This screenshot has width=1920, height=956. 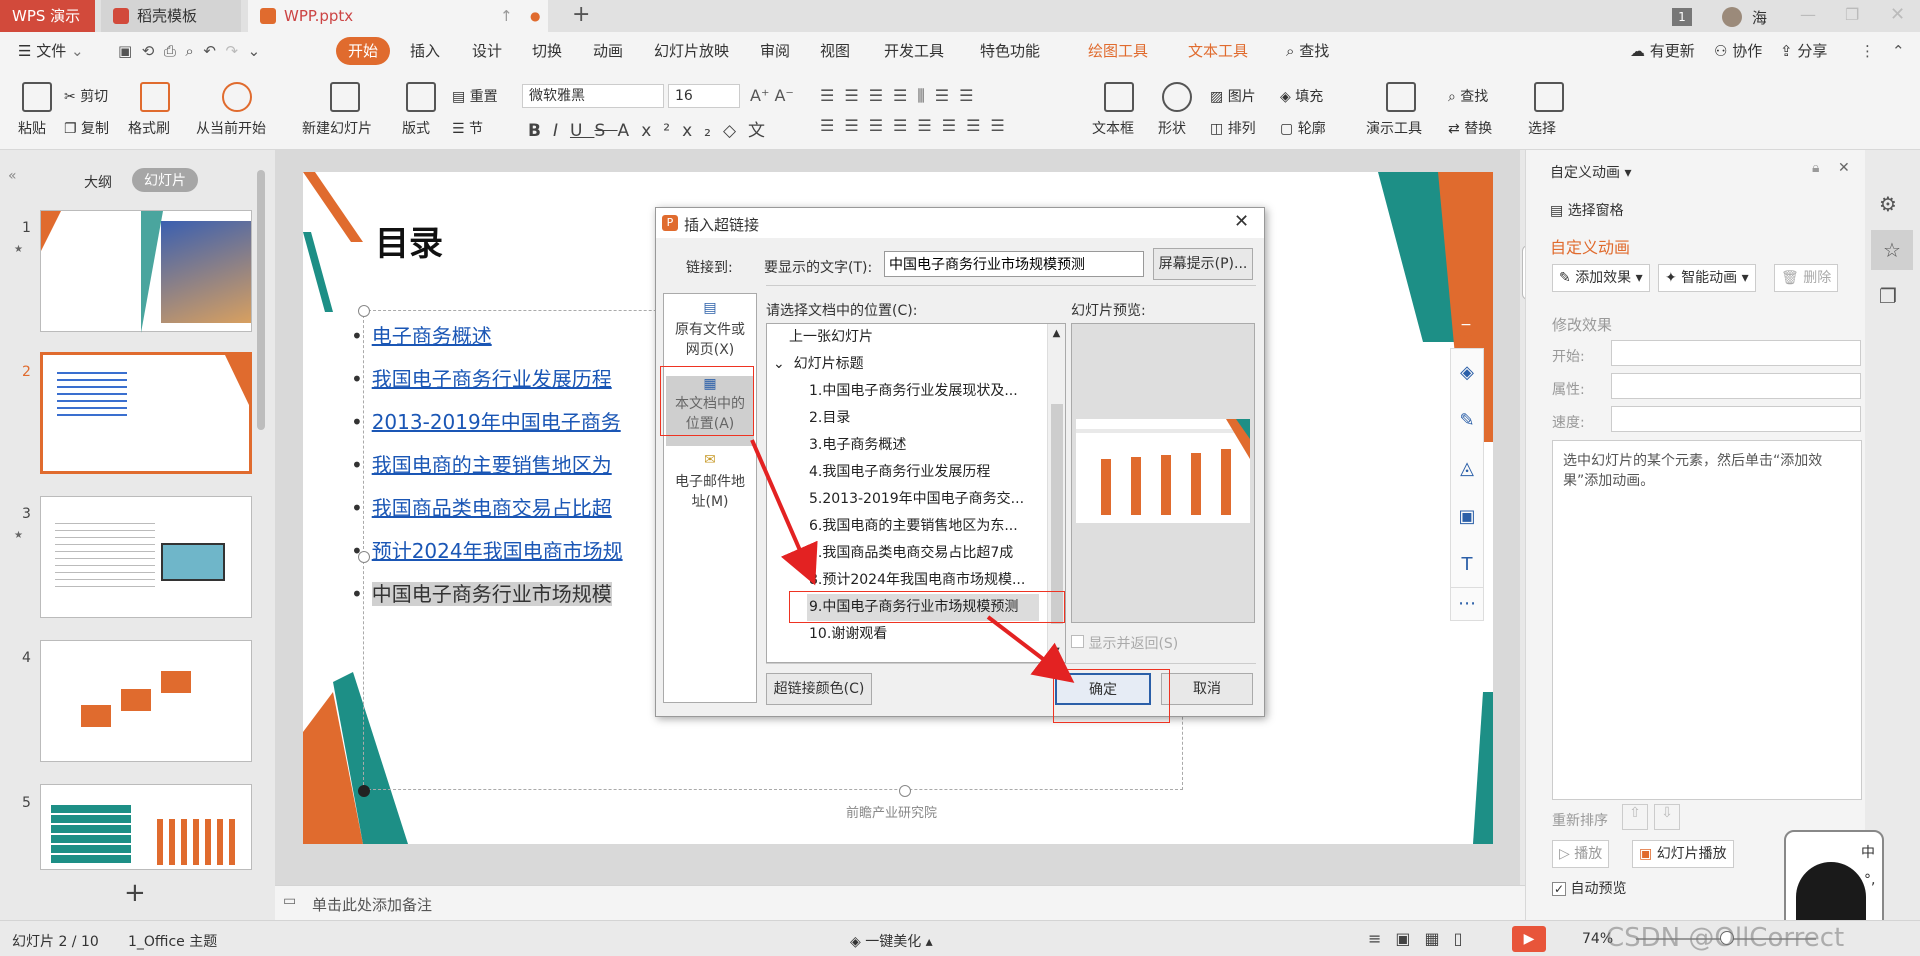 What do you see at coordinates (1888, 204) in the screenshot?
I see `settings-sliders-icon: ⚙` at bounding box center [1888, 204].